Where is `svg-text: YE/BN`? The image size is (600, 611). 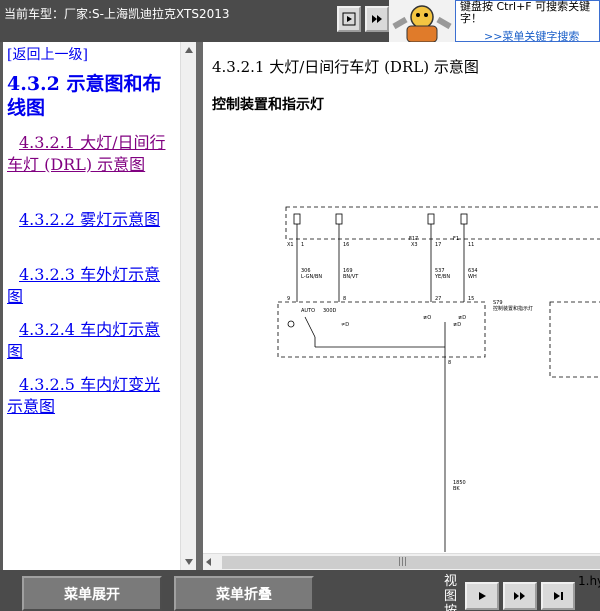 svg-text: YE/BN is located at coordinates (442, 277).